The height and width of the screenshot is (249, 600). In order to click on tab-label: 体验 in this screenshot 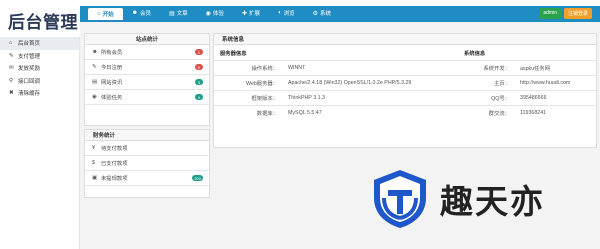, I will do `click(218, 14)`.